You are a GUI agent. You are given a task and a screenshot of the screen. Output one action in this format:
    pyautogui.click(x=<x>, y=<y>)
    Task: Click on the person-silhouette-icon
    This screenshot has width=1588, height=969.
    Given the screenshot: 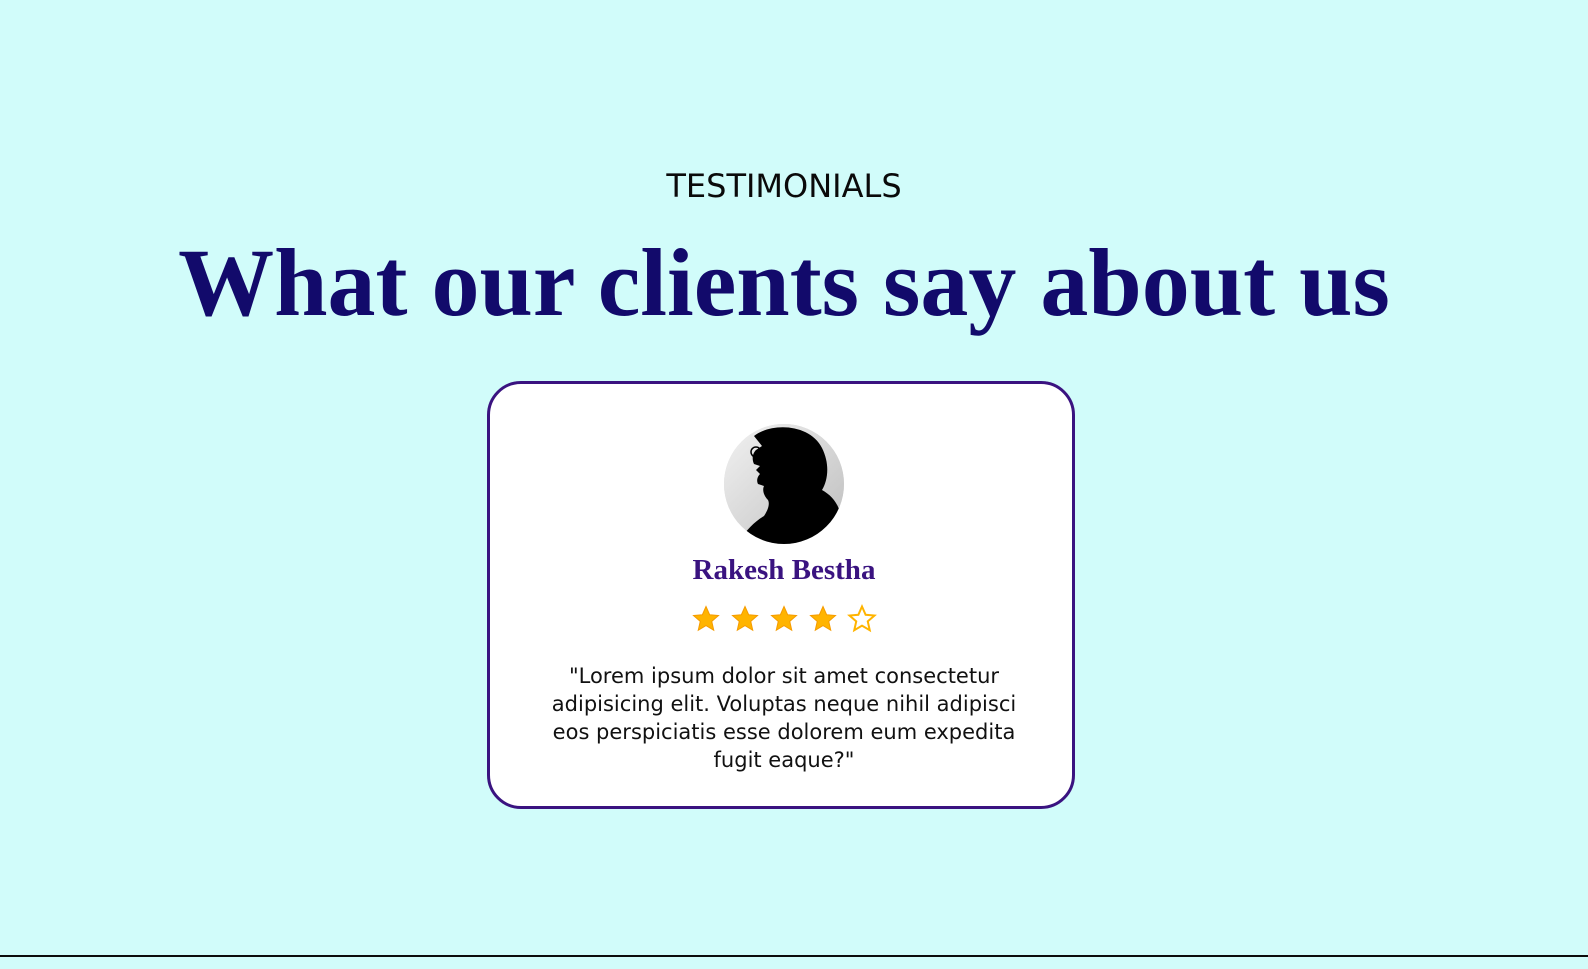 What is the action you would take?
    pyautogui.click(x=784, y=484)
    